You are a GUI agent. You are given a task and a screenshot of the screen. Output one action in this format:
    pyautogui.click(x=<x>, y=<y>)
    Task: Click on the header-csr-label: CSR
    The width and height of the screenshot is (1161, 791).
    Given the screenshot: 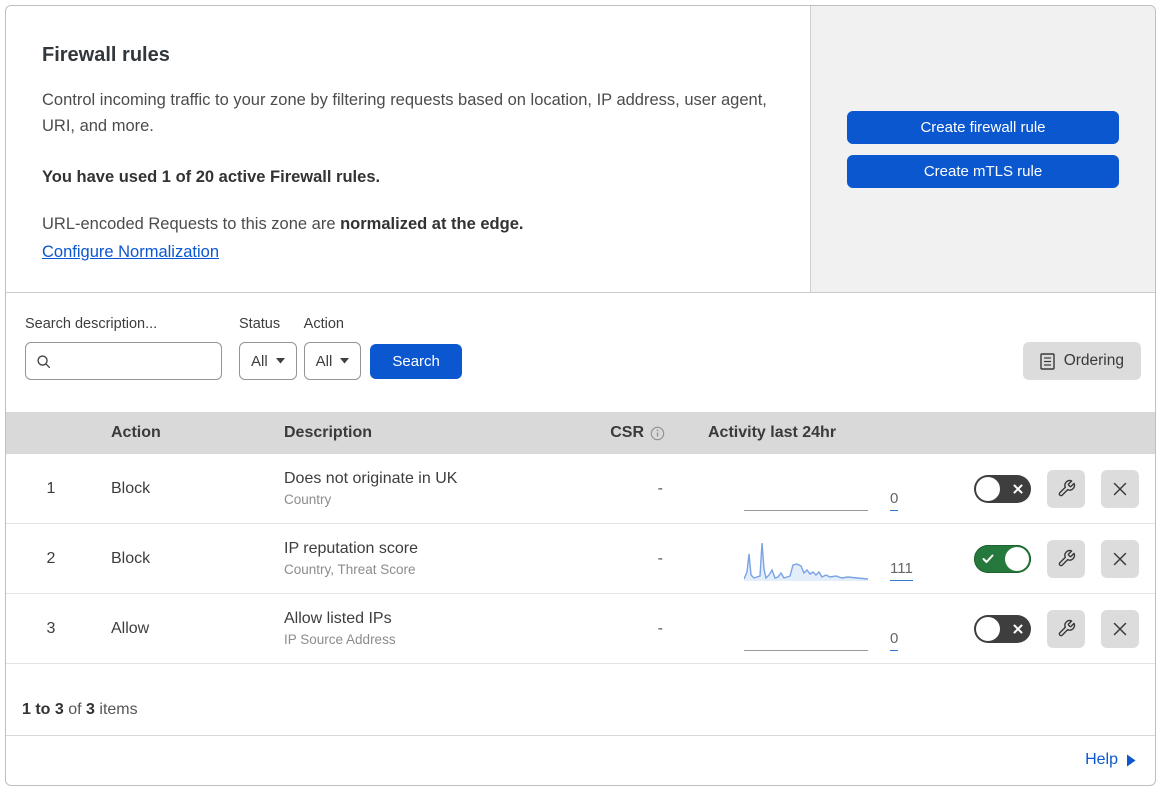 What is the action you would take?
    pyautogui.click(x=627, y=432)
    